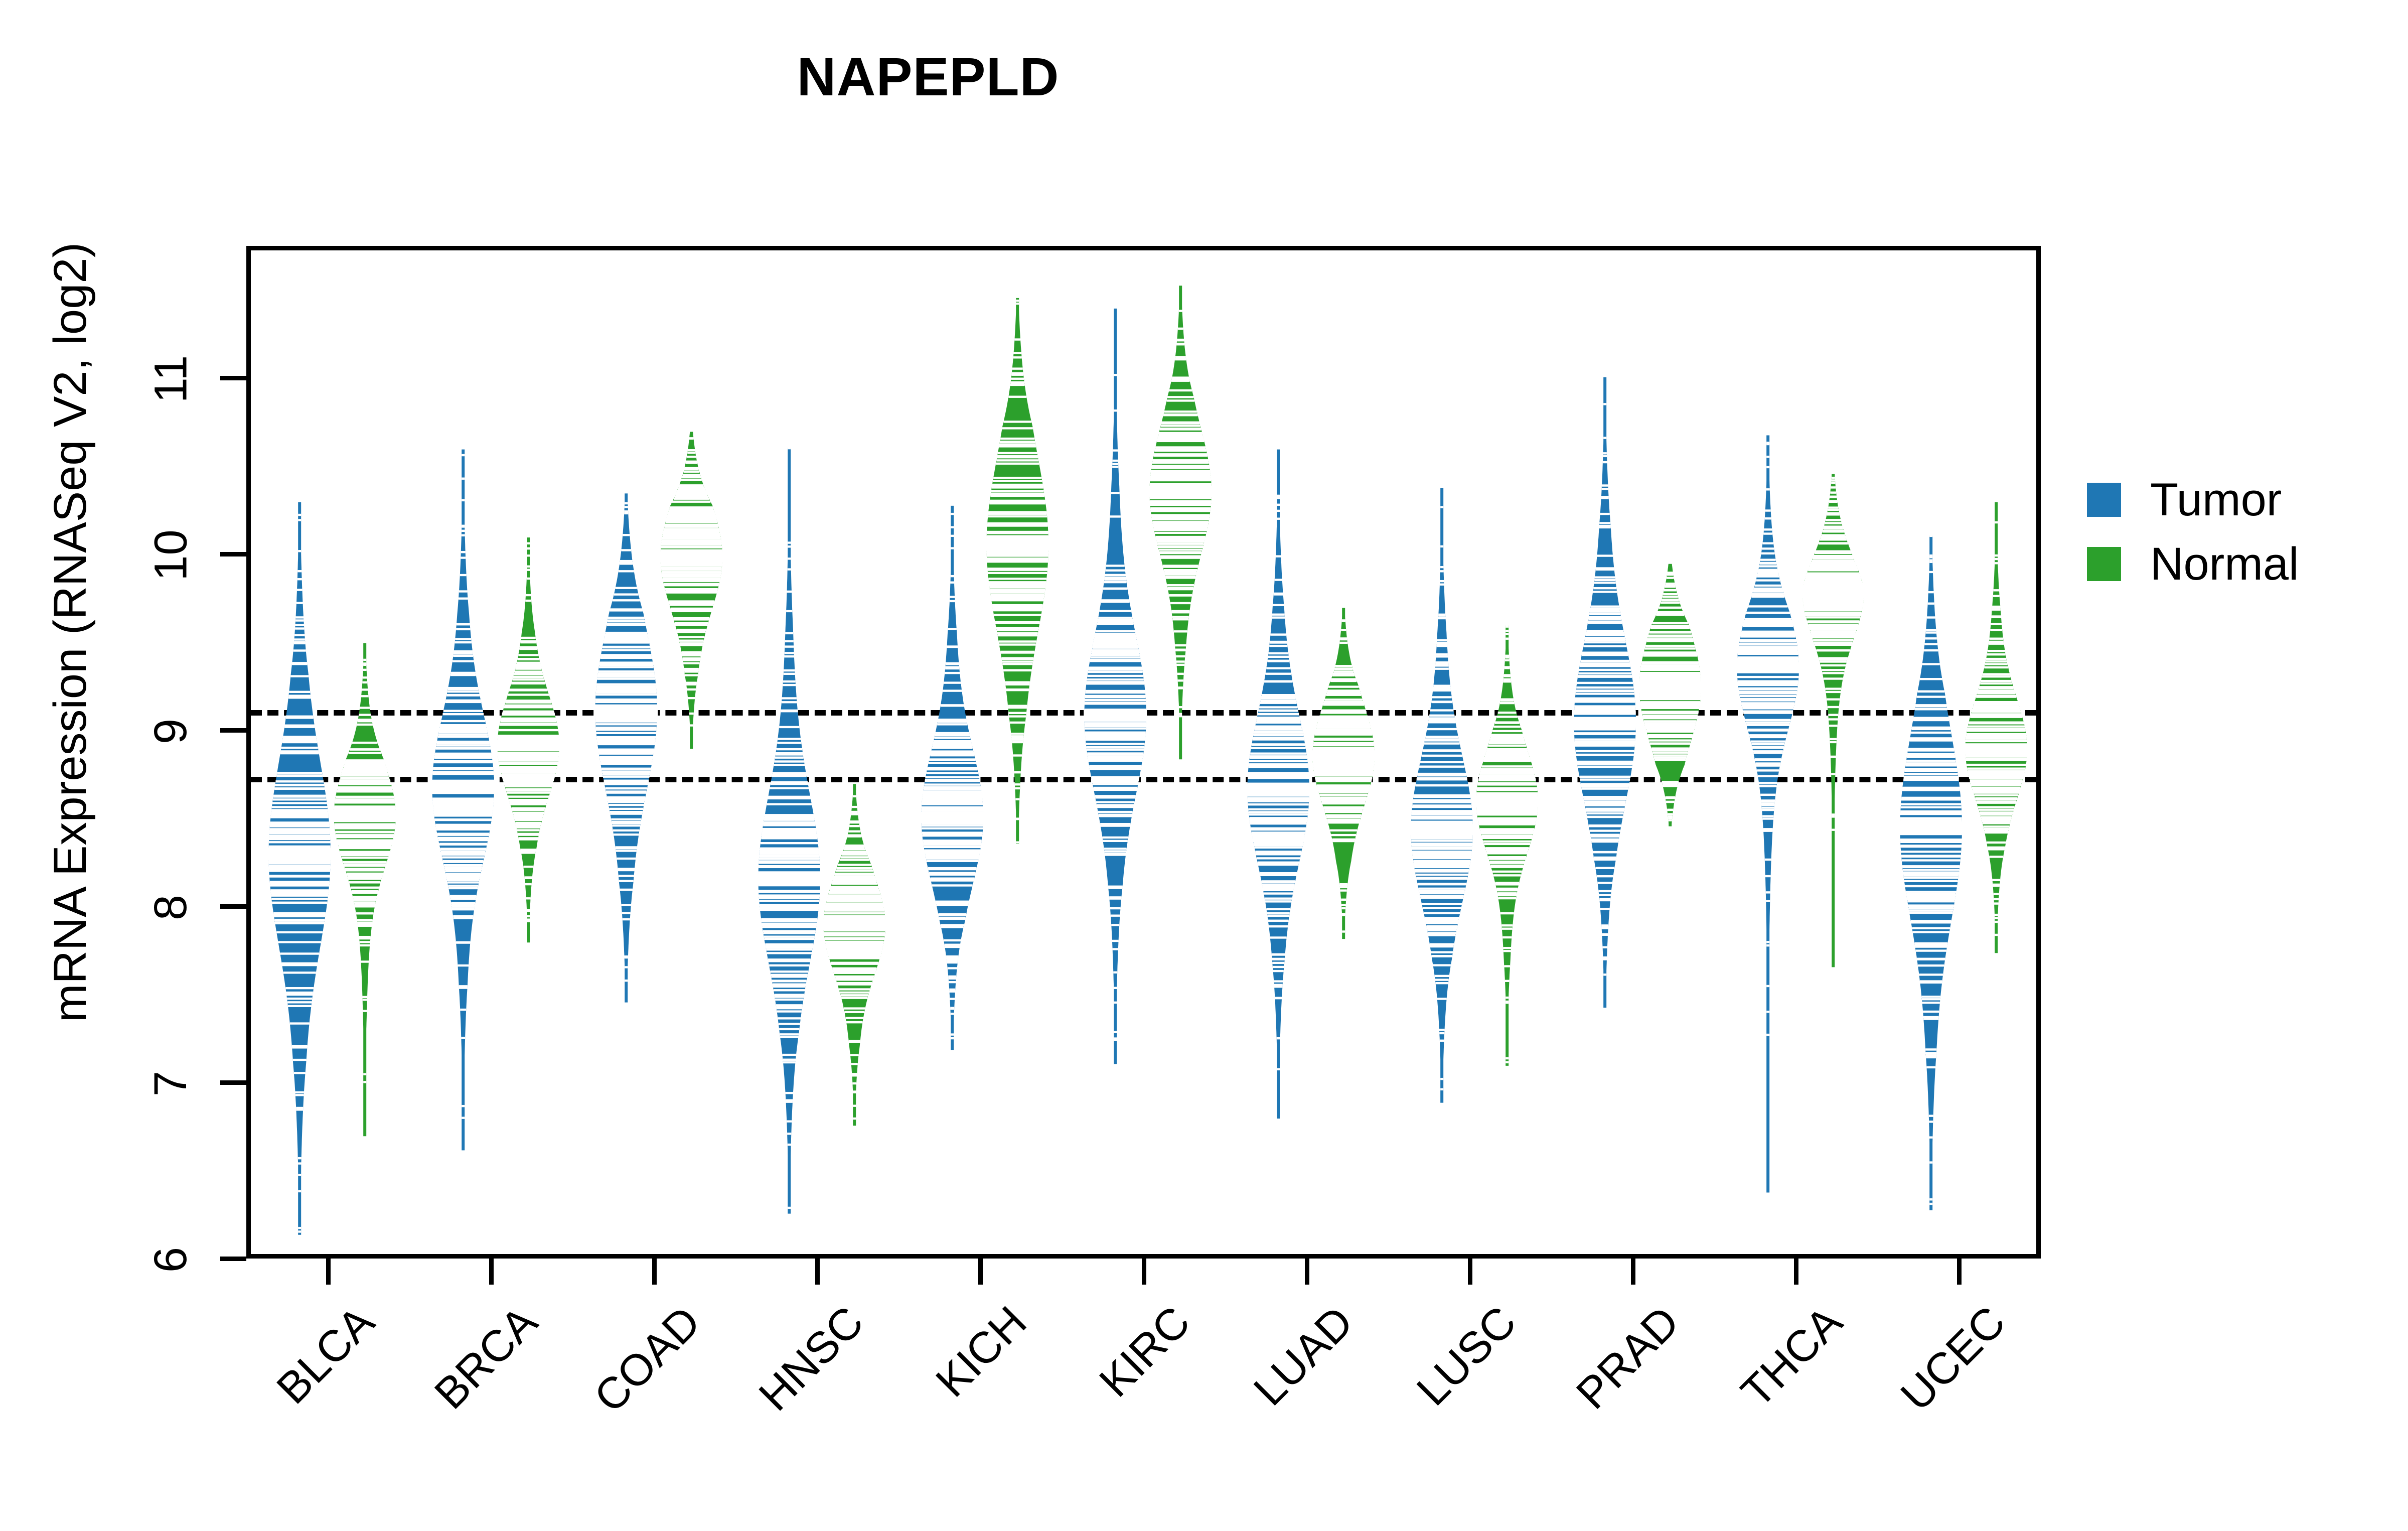 The width and height of the screenshot is (2408, 1531). Describe the element at coordinates (171, 555) in the screenshot. I see `y-axis-tick-value: 10` at that location.